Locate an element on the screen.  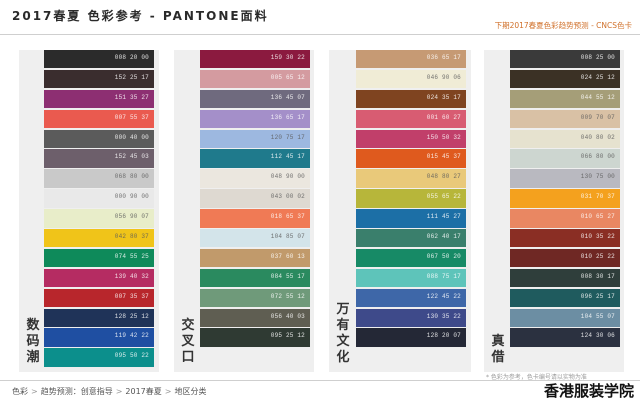
color-swatch: 096 25 17 is located at coordinates (565, 298).